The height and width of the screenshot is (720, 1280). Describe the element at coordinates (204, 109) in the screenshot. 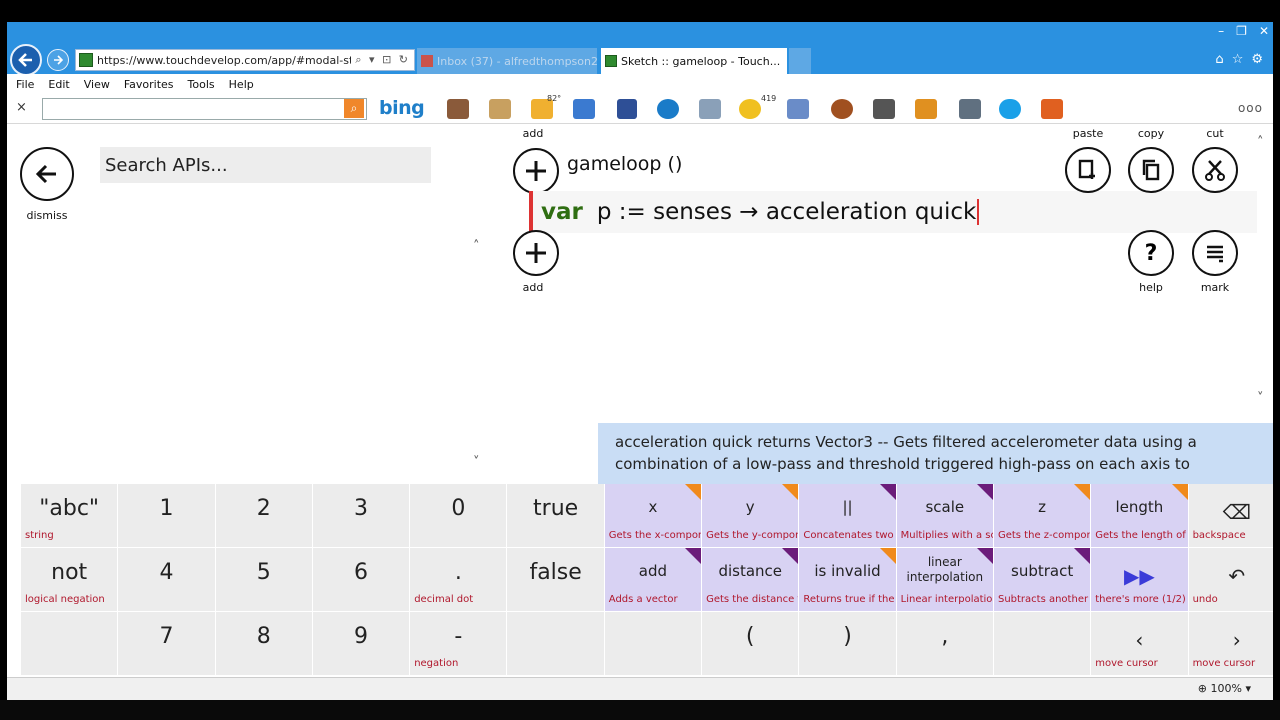

I see `toolbar-search-input` at that location.